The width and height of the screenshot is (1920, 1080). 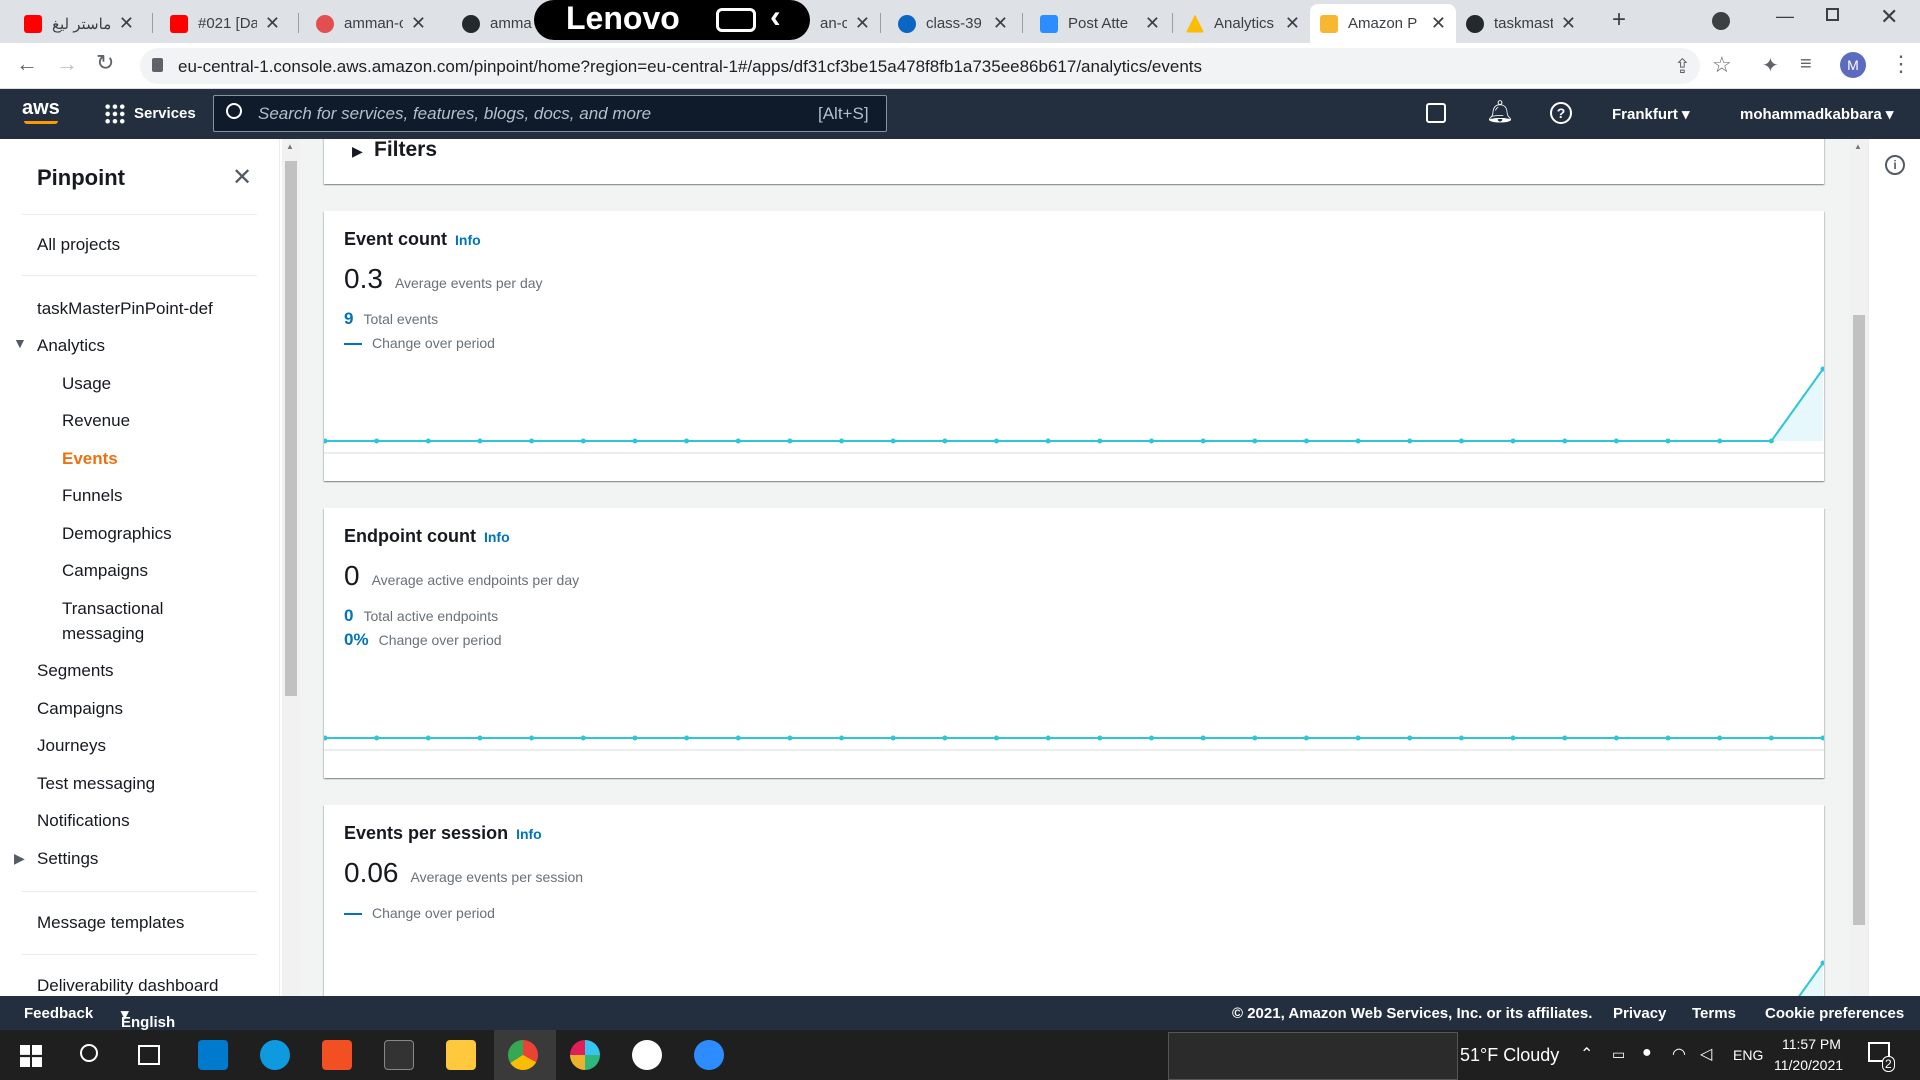 I want to click on reading-list-icon: ≡, so click(x=1806, y=64).